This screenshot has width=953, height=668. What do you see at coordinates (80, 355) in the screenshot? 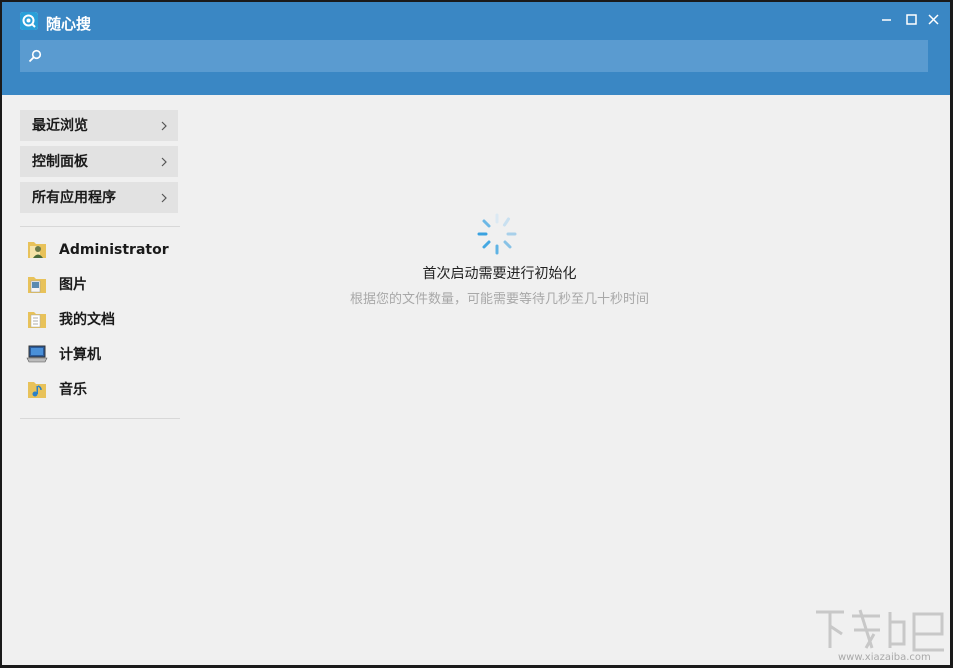
I see `place-label: 计算机` at bounding box center [80, 355].